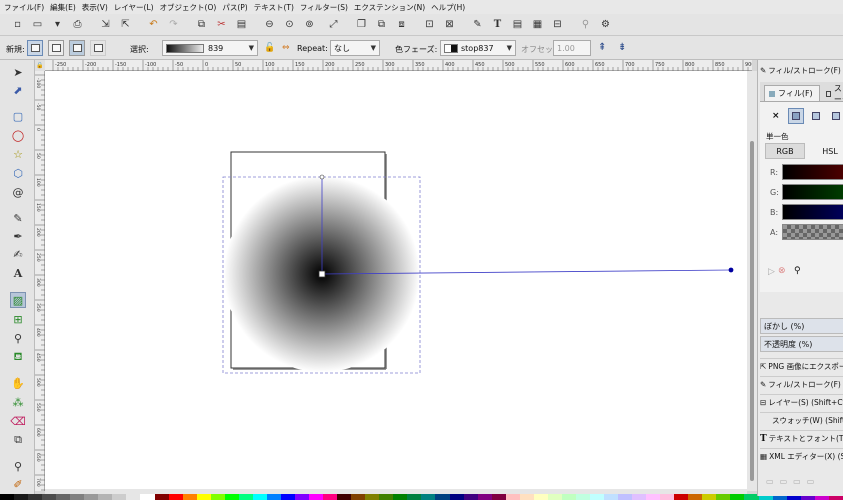  What do you see at coordinates (17, 24) in the screenshot?
I see `new-document-icon: ▫` at bounding box center [17, 24].